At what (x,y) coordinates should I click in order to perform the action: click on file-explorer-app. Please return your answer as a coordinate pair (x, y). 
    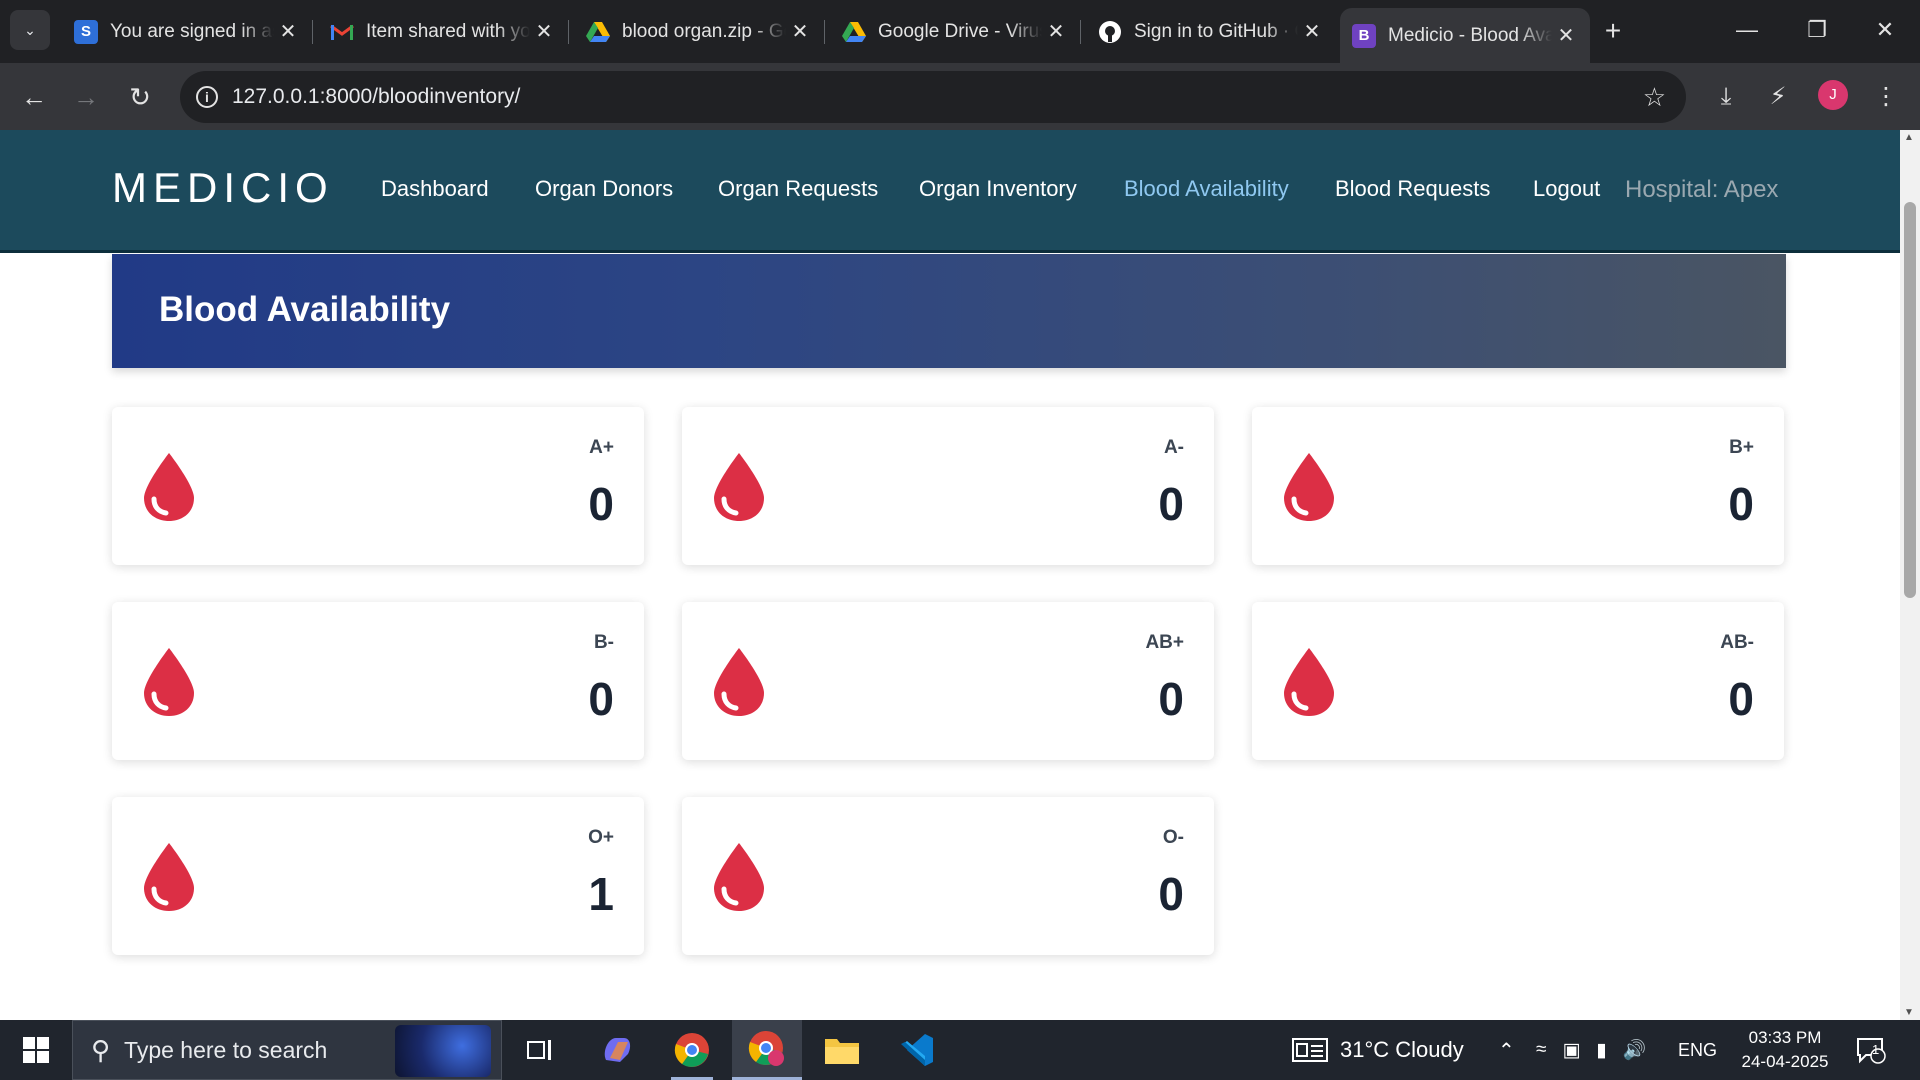
    Looking at the image, I should click on (842, 1050).